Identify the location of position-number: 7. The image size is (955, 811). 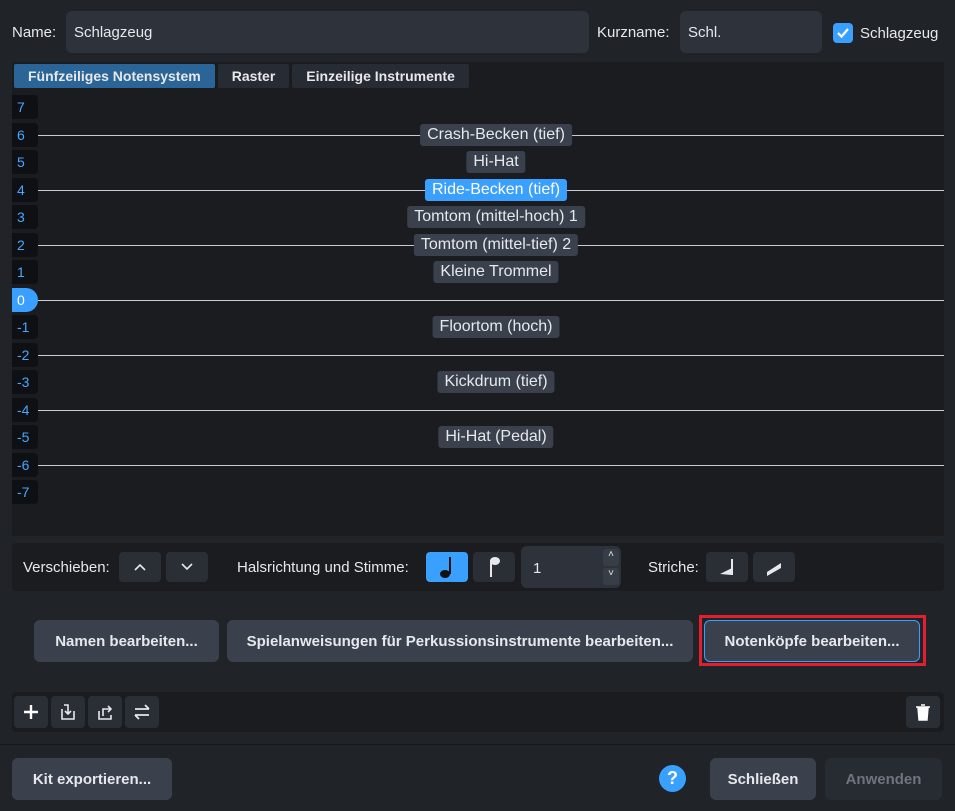
(25, 107).